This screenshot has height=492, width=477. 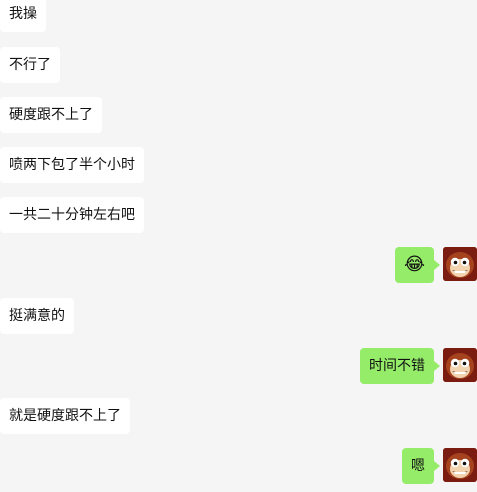 I want to click on incoming-message: 一共二十分钟左右吧, so click(x=72, y=215).